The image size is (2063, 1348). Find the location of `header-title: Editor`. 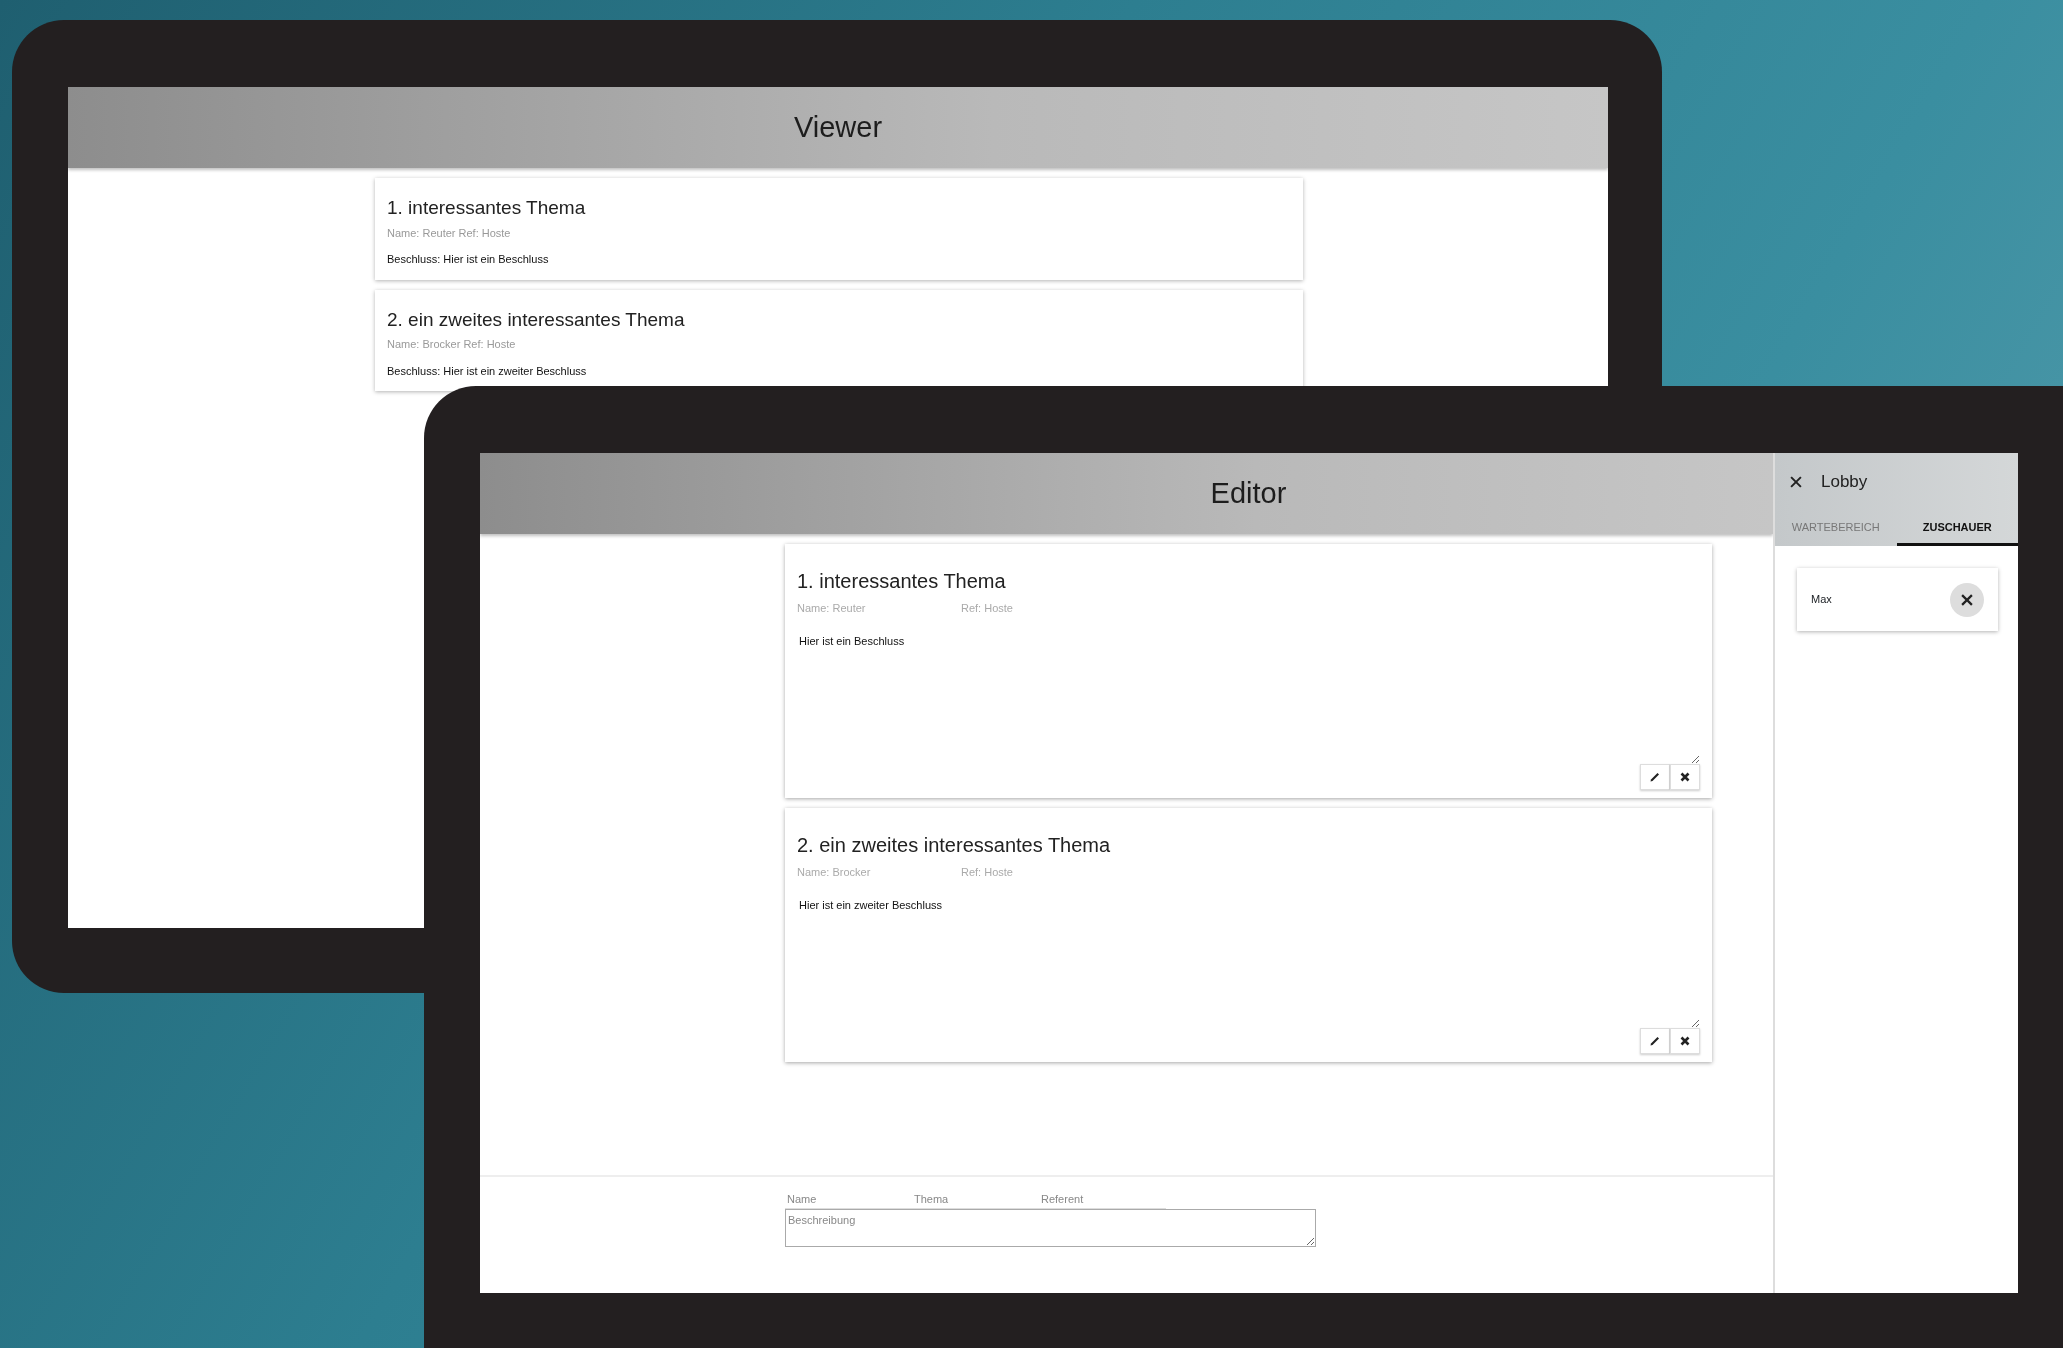

header-title: Editor is located at coordinates (1248, 493).